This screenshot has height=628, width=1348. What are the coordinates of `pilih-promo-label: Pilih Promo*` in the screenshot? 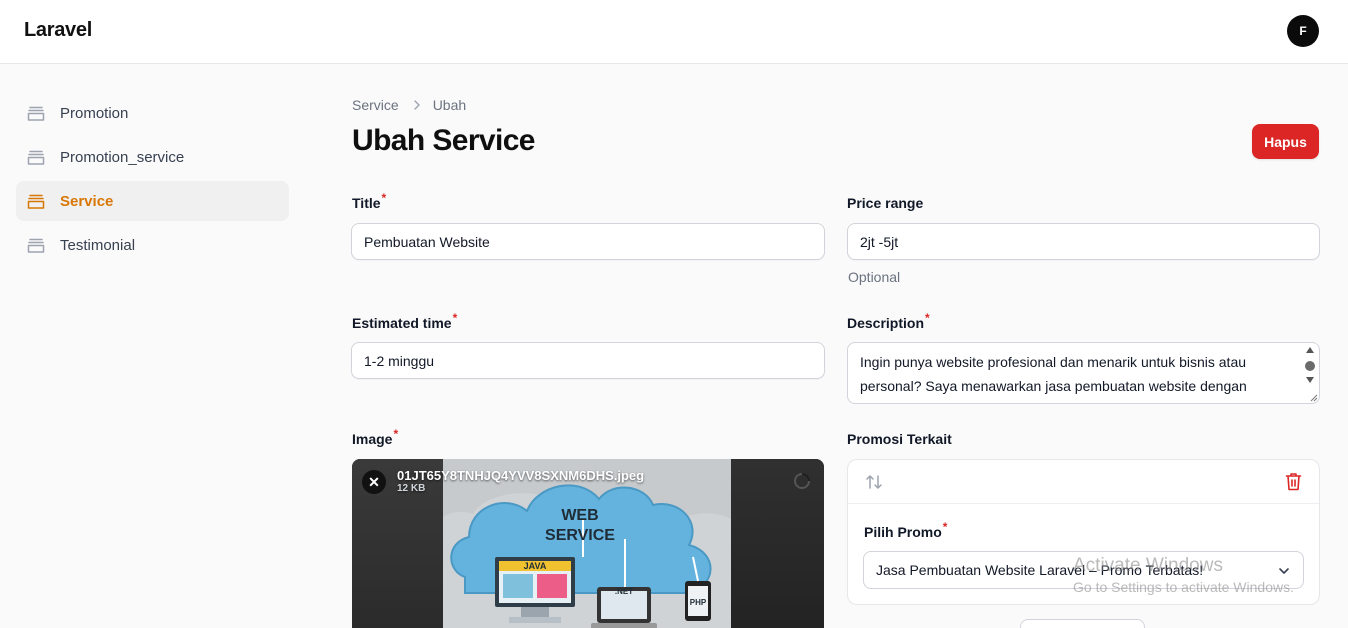 It's located at (906, 530).